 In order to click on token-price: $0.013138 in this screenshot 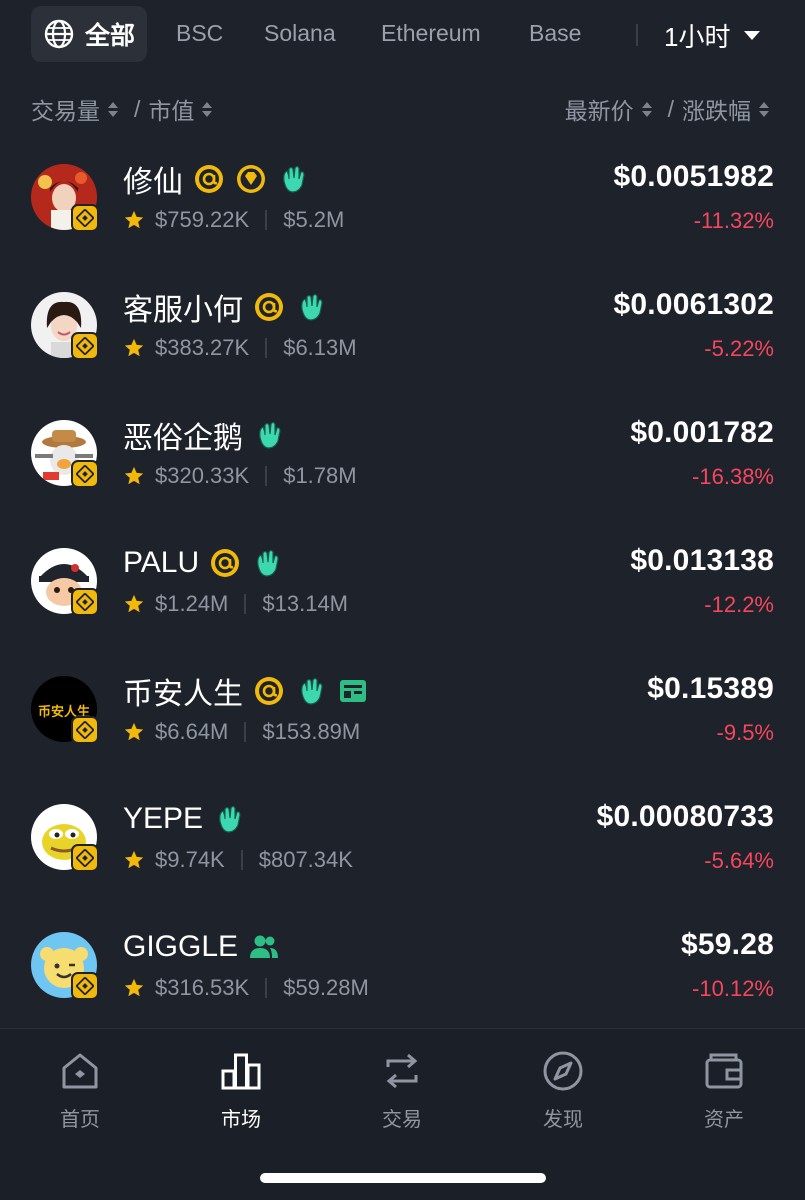, I will do `click(702, 560)`.